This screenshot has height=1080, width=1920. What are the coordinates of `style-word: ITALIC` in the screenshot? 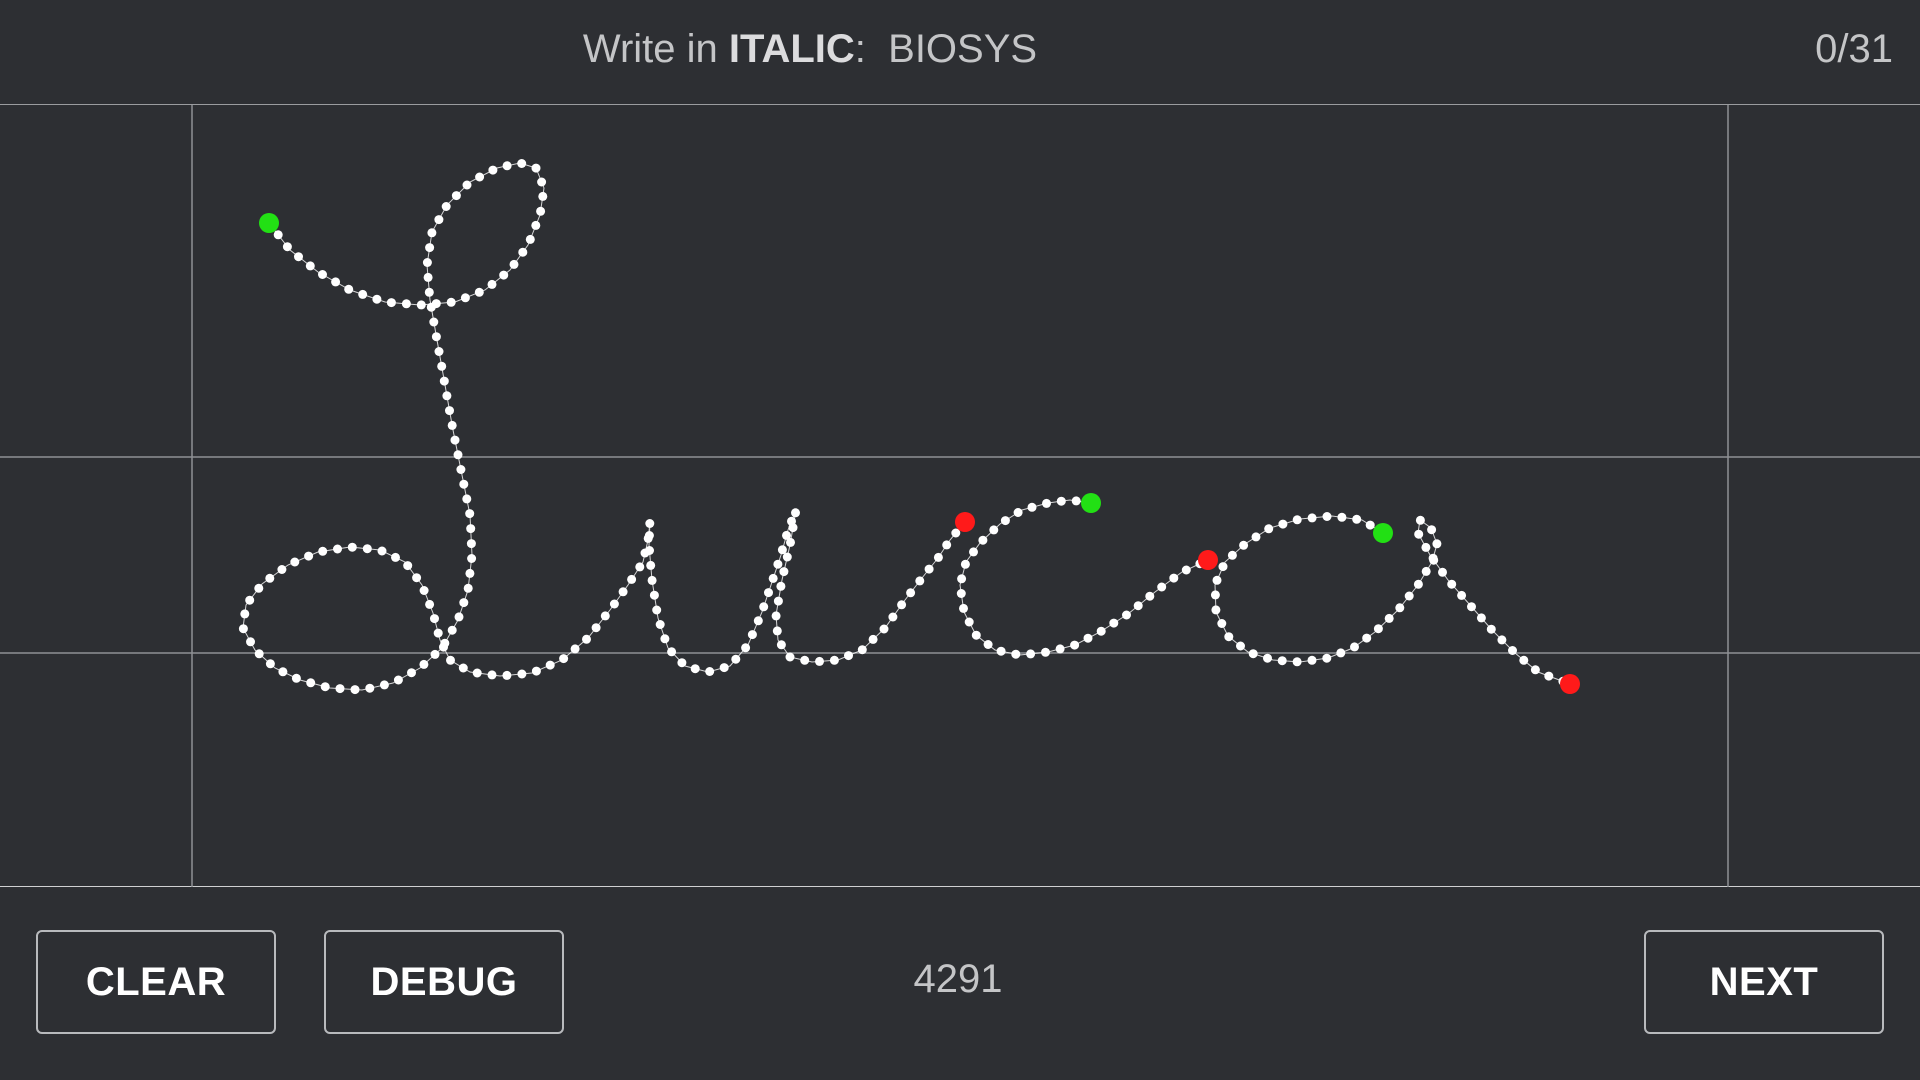 It's located at (791, 49).